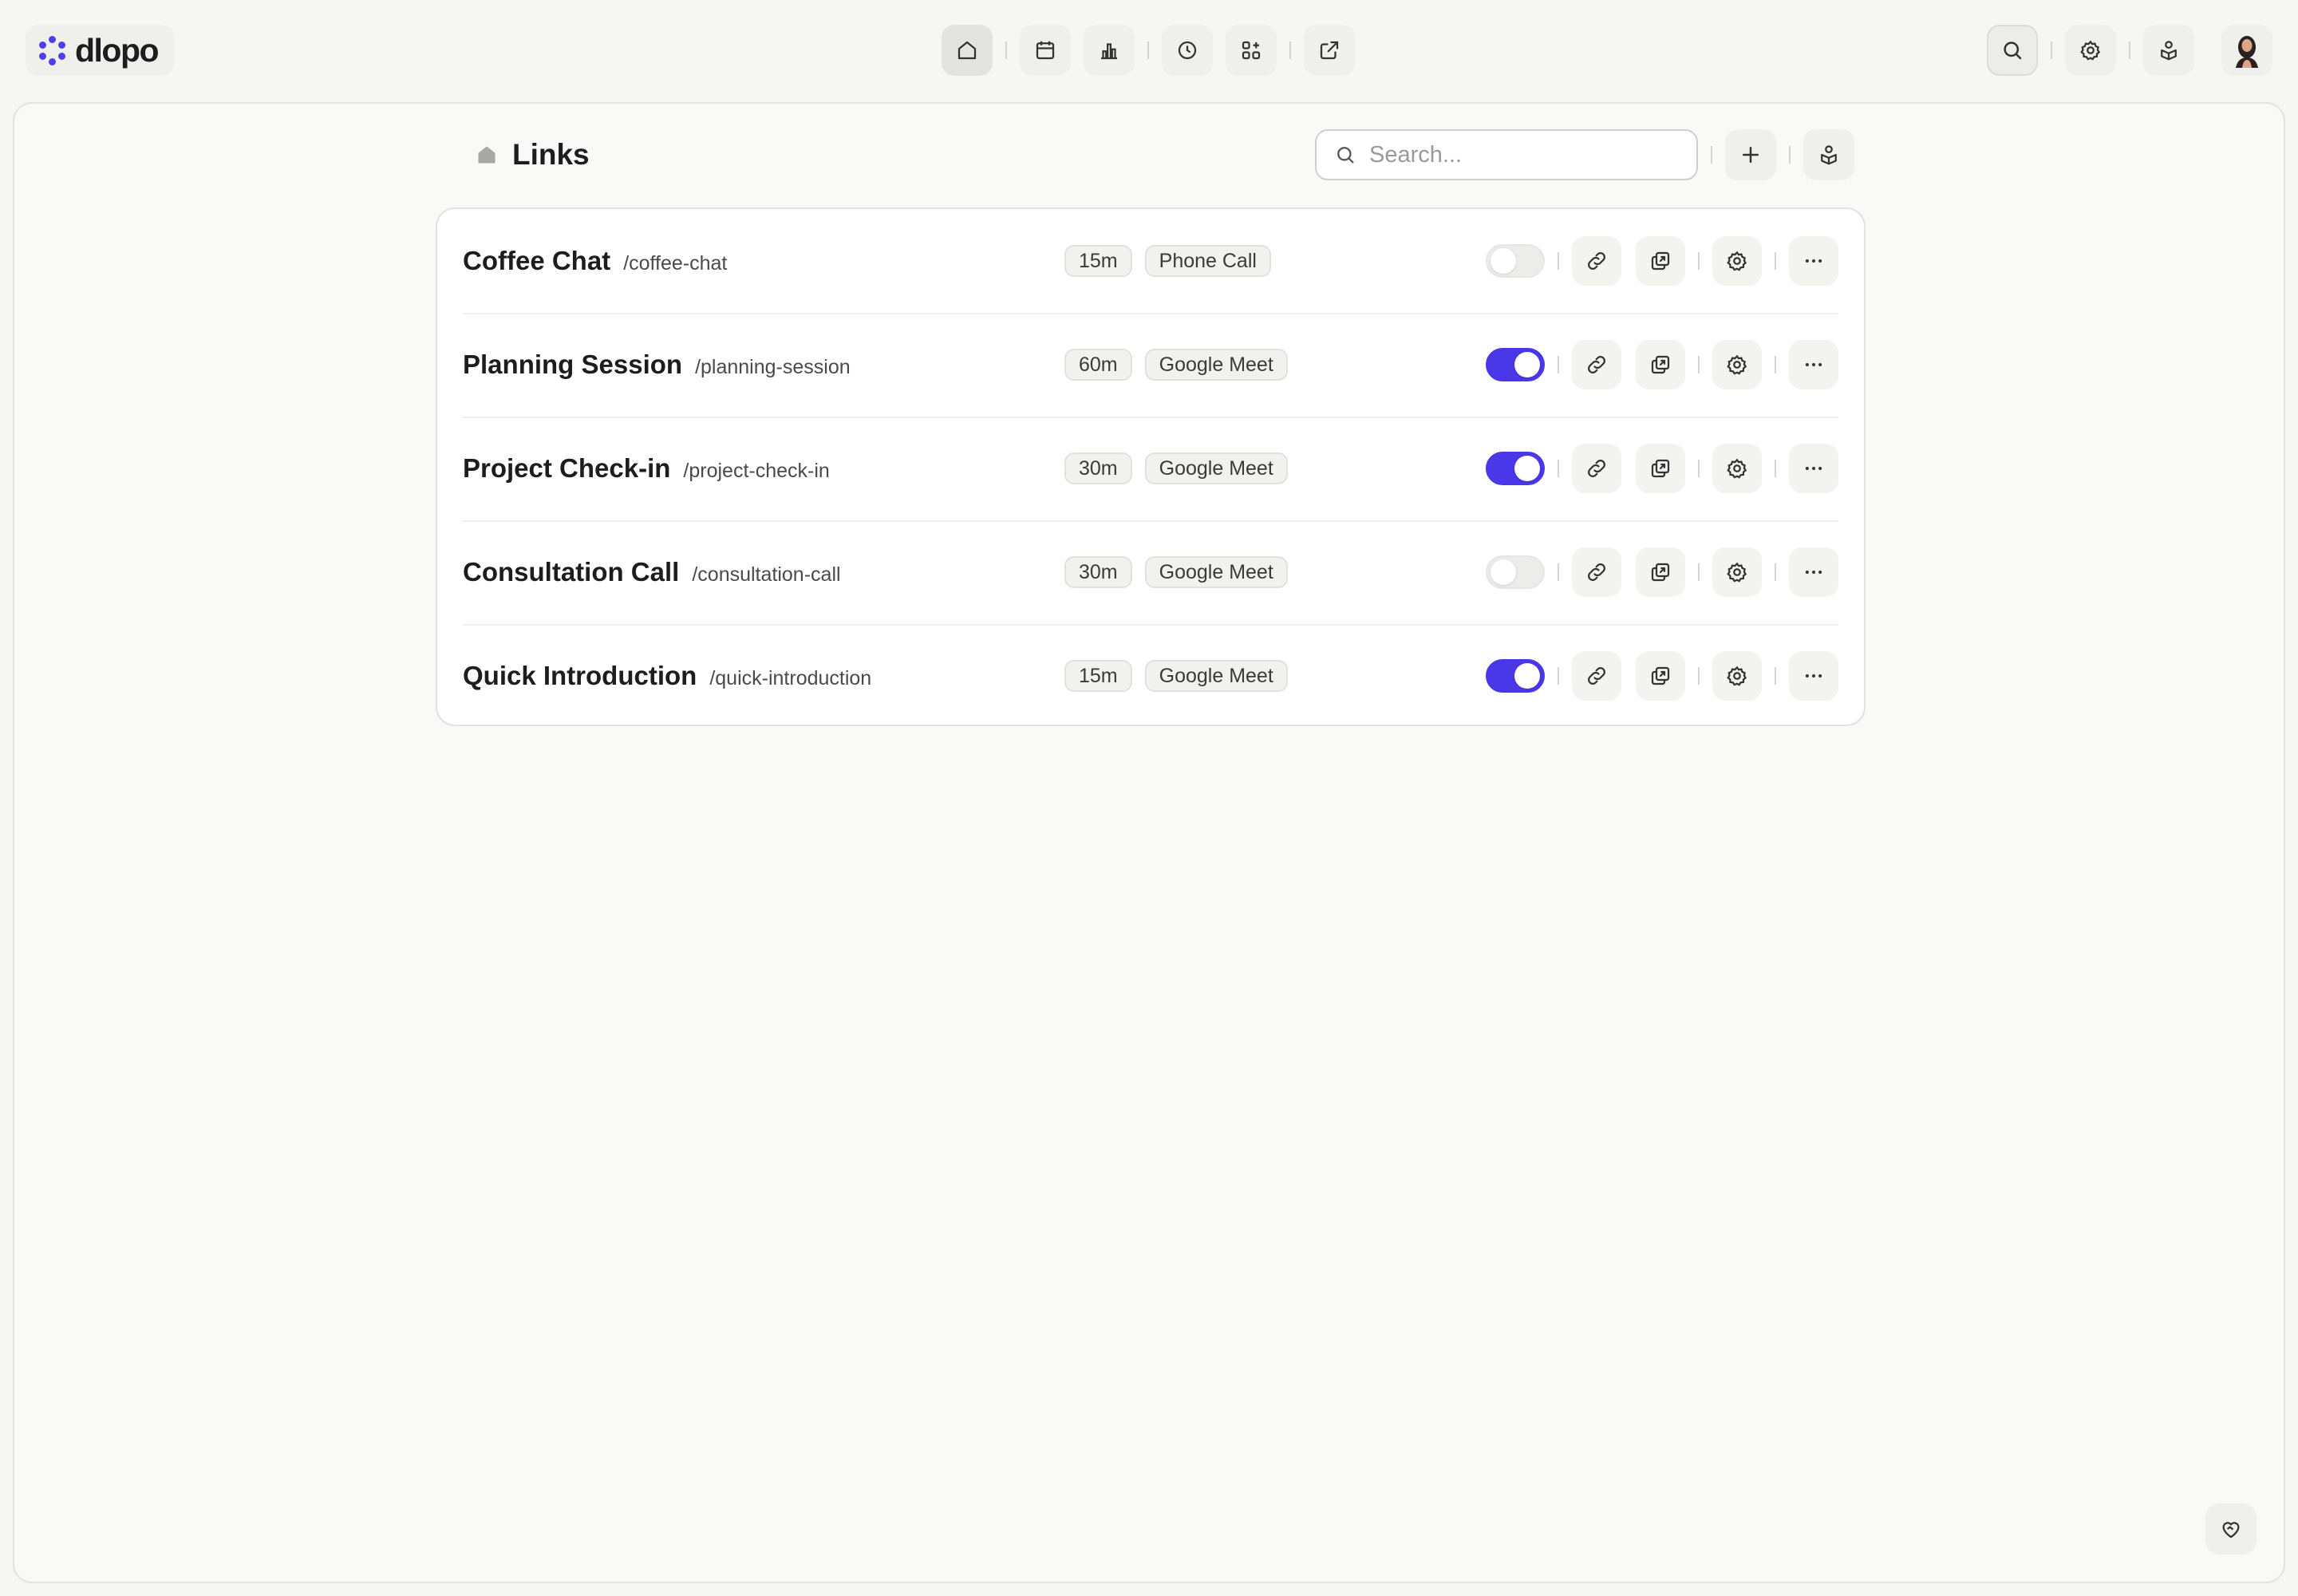 The width and height of the screenshot is (2298, 1596). I want to click on nav-apps, so click(1251, 50).